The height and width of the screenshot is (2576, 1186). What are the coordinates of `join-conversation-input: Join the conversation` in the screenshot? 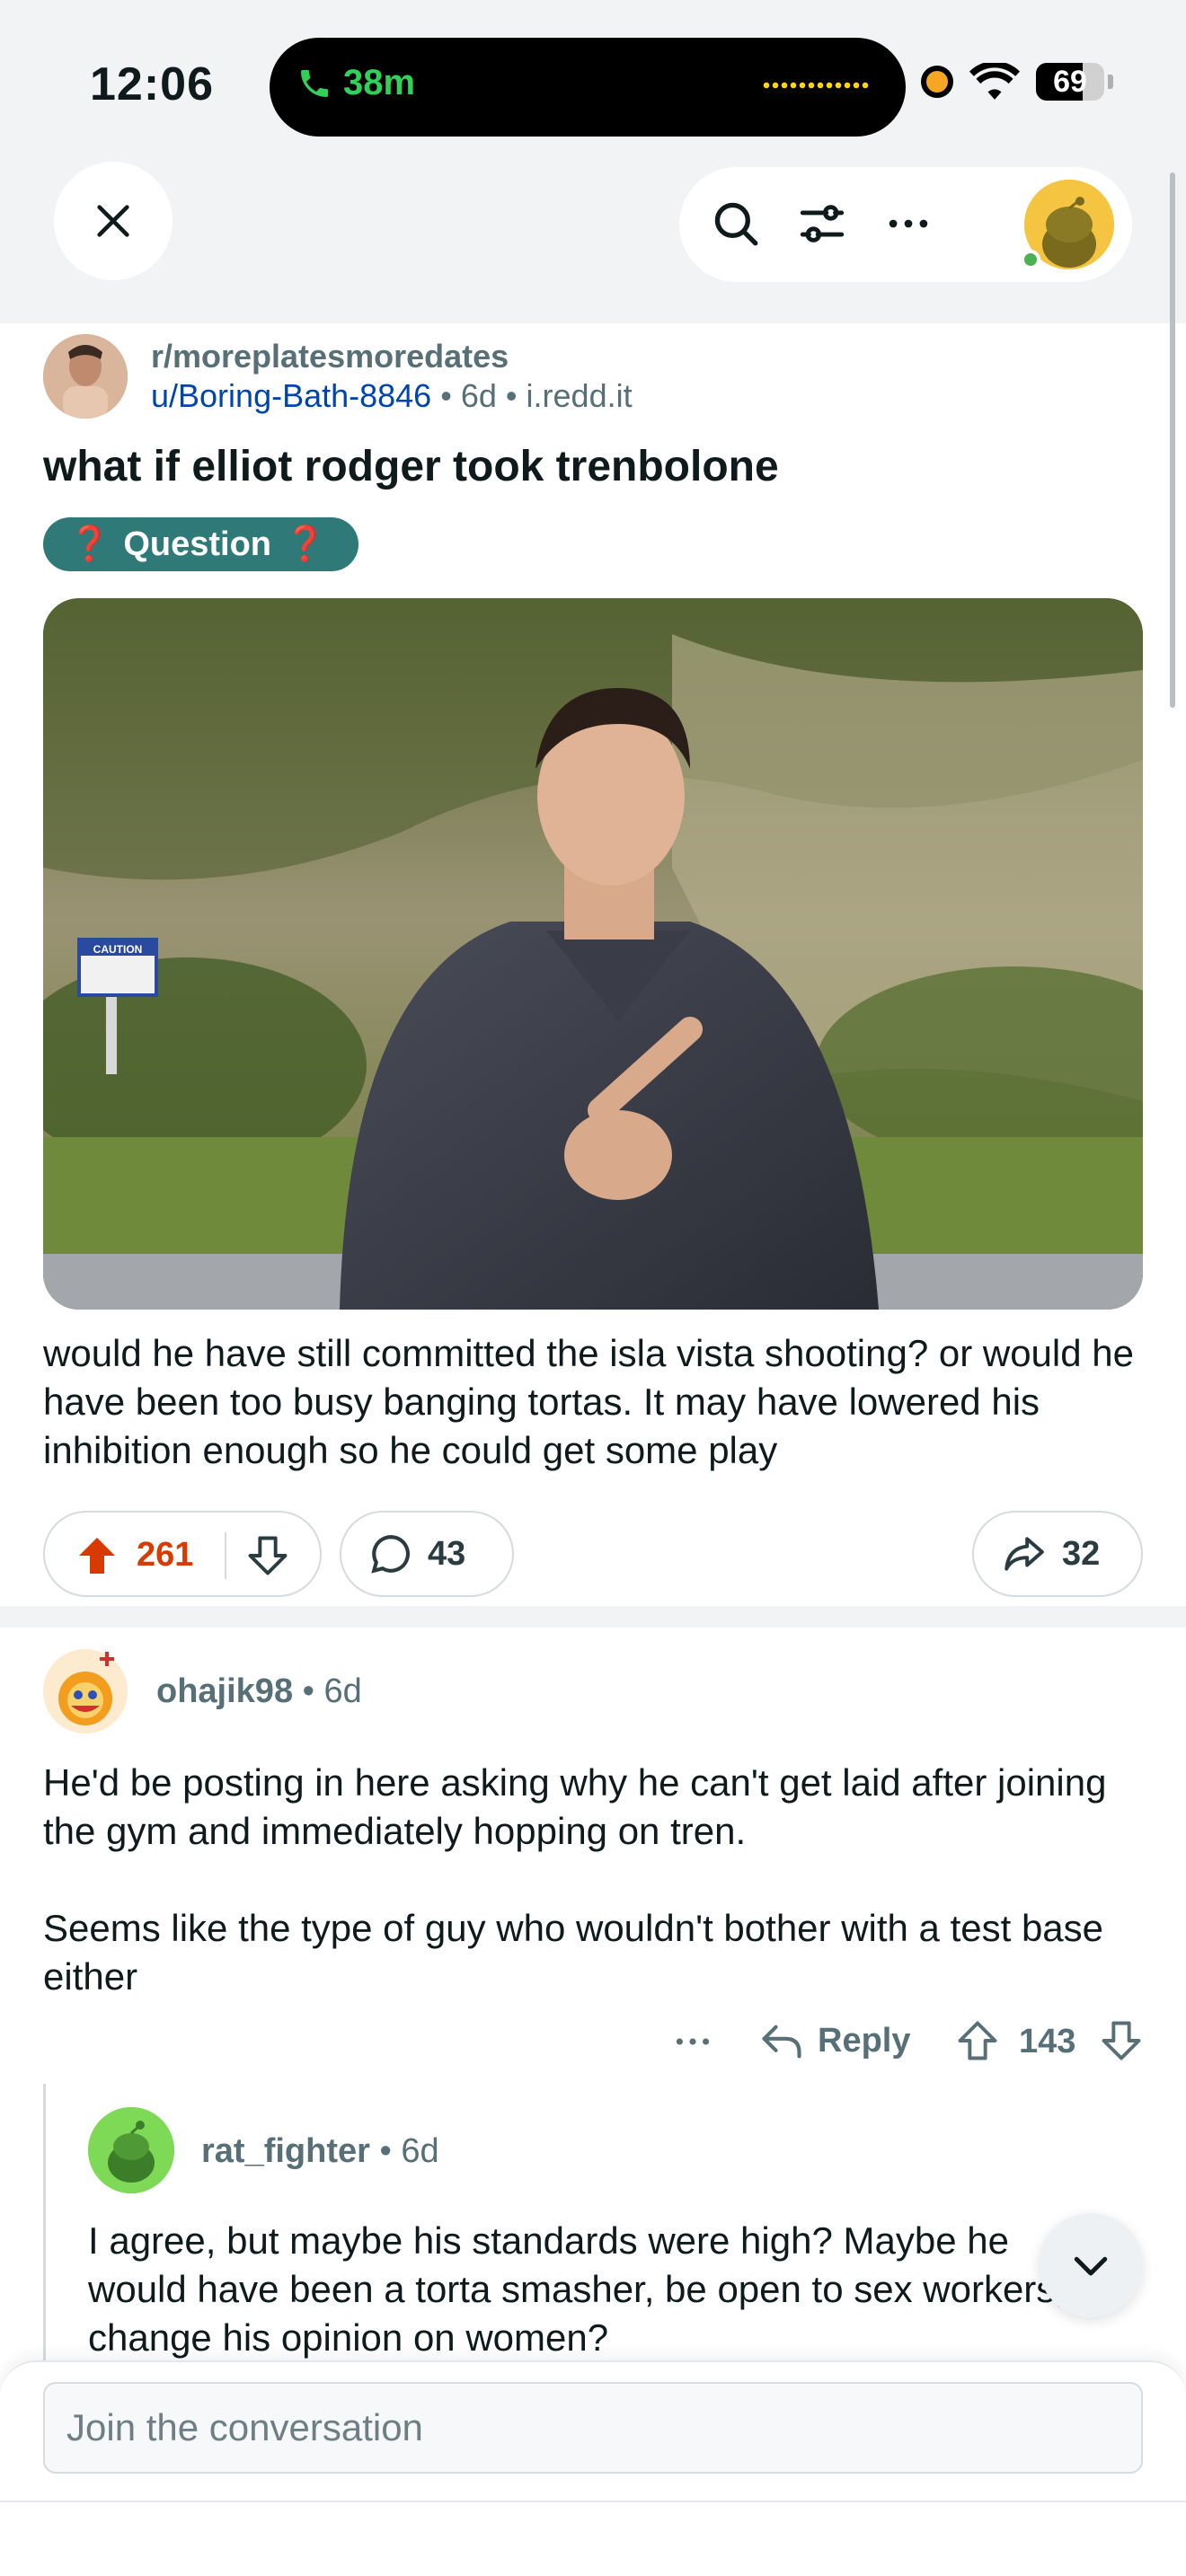 It's located at (593, 2428).